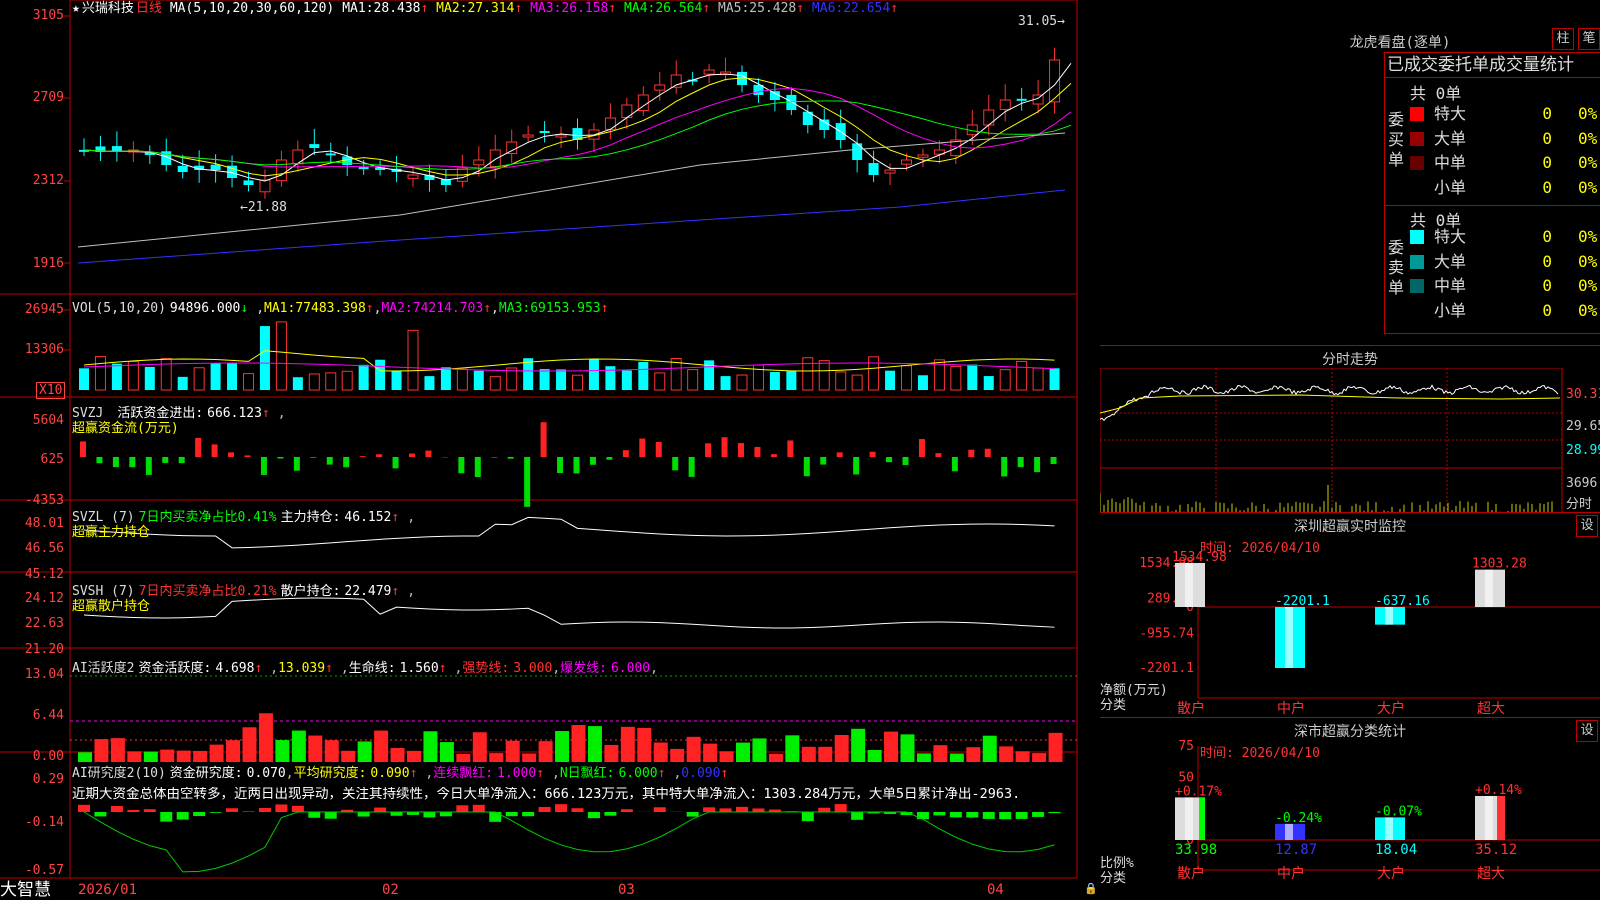 Image resolution: width=1600 pixels, height=900 pixels. I want to click on vol-axis-label: 26945, so click(44, 309).